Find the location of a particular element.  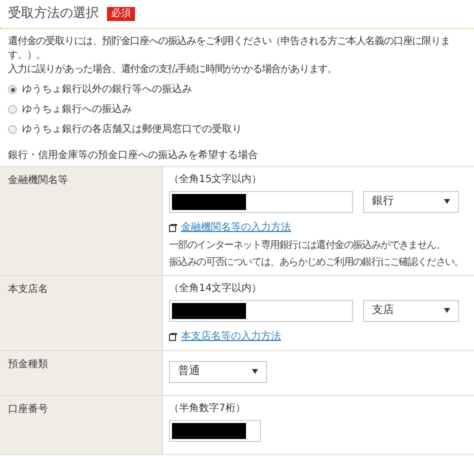

required-badge: 必須 is located at coordinates (121, 13).